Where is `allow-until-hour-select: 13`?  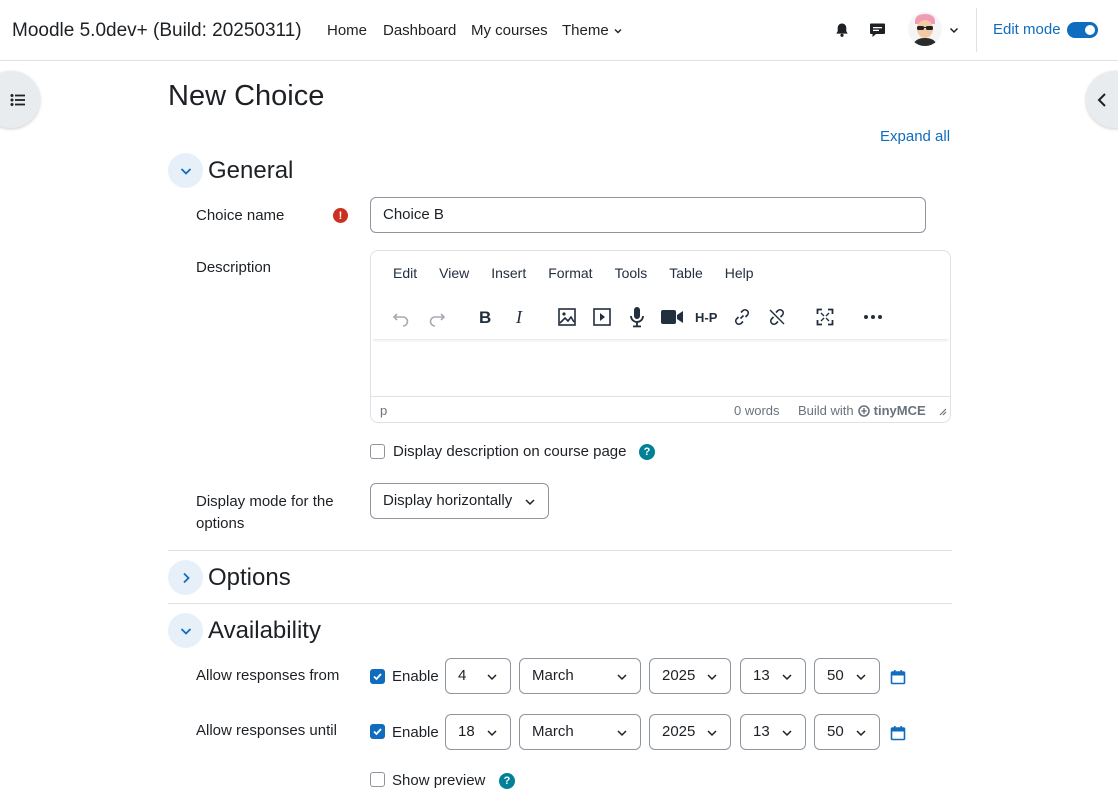
allow-until-hour-select: 13 is located at coordinates (773, 732).